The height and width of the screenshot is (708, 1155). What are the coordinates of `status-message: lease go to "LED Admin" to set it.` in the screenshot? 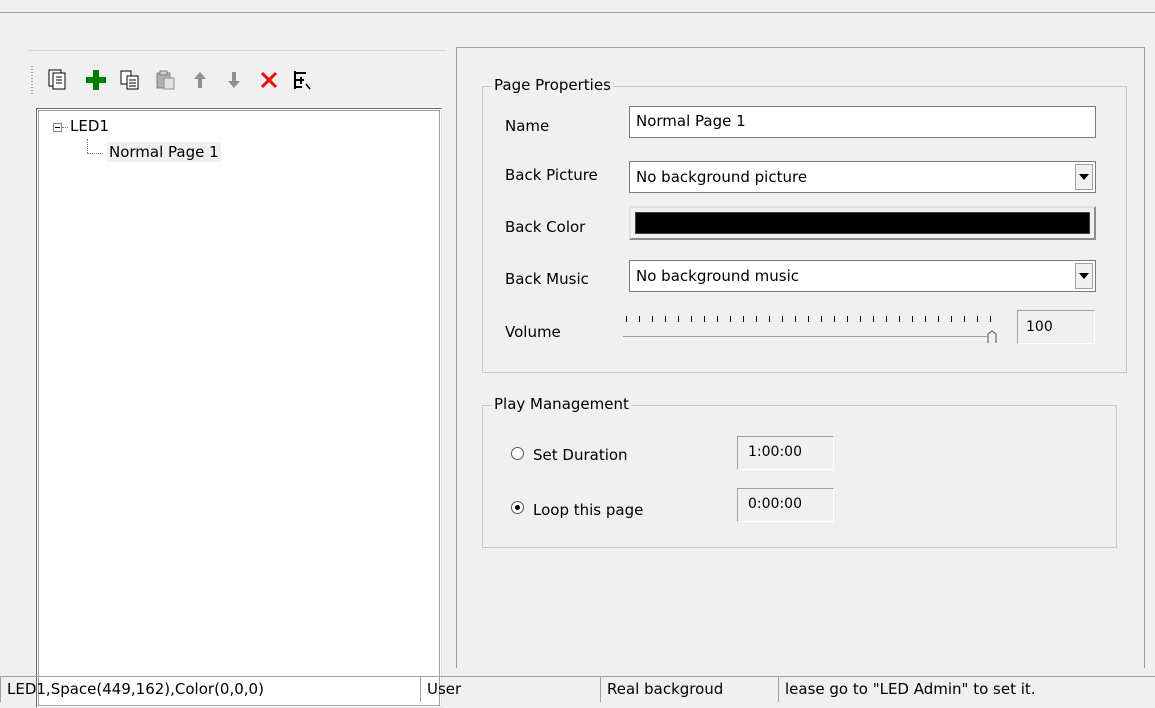 It's located at (966, 689).